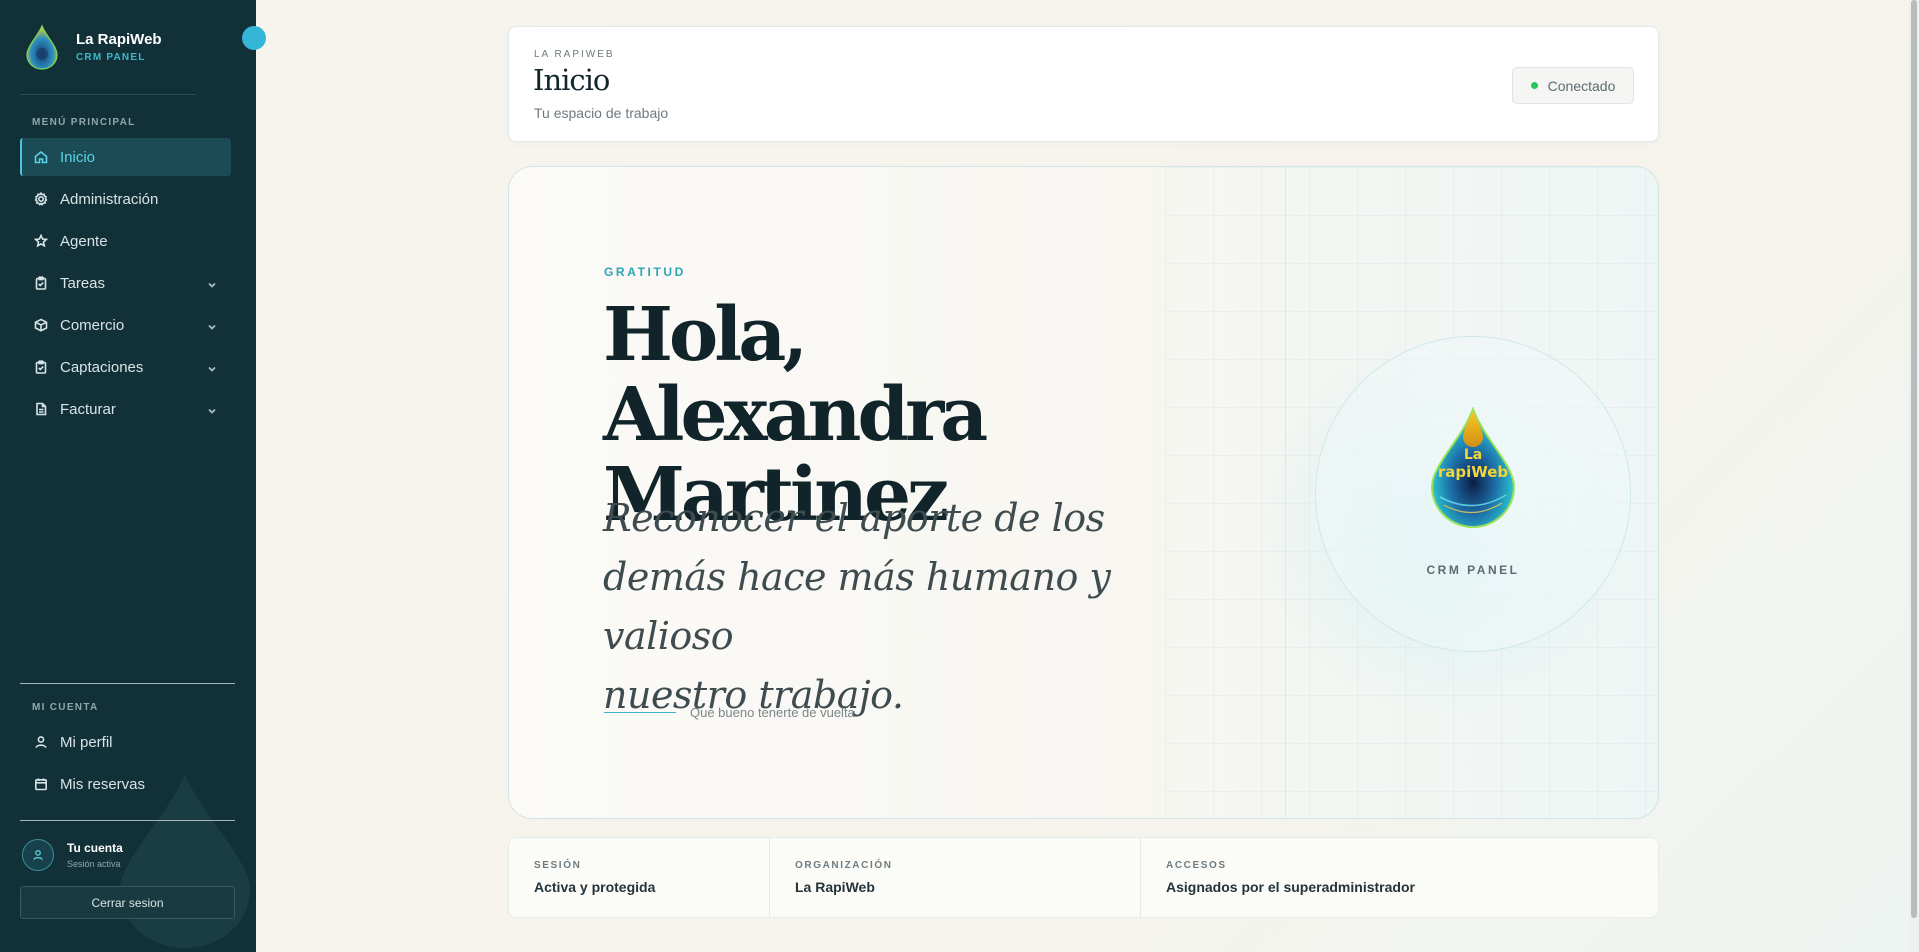 This screenshot has height=952, width=1919. I want to click on sidebar-item-administracion: Administración, so click(125, 199).